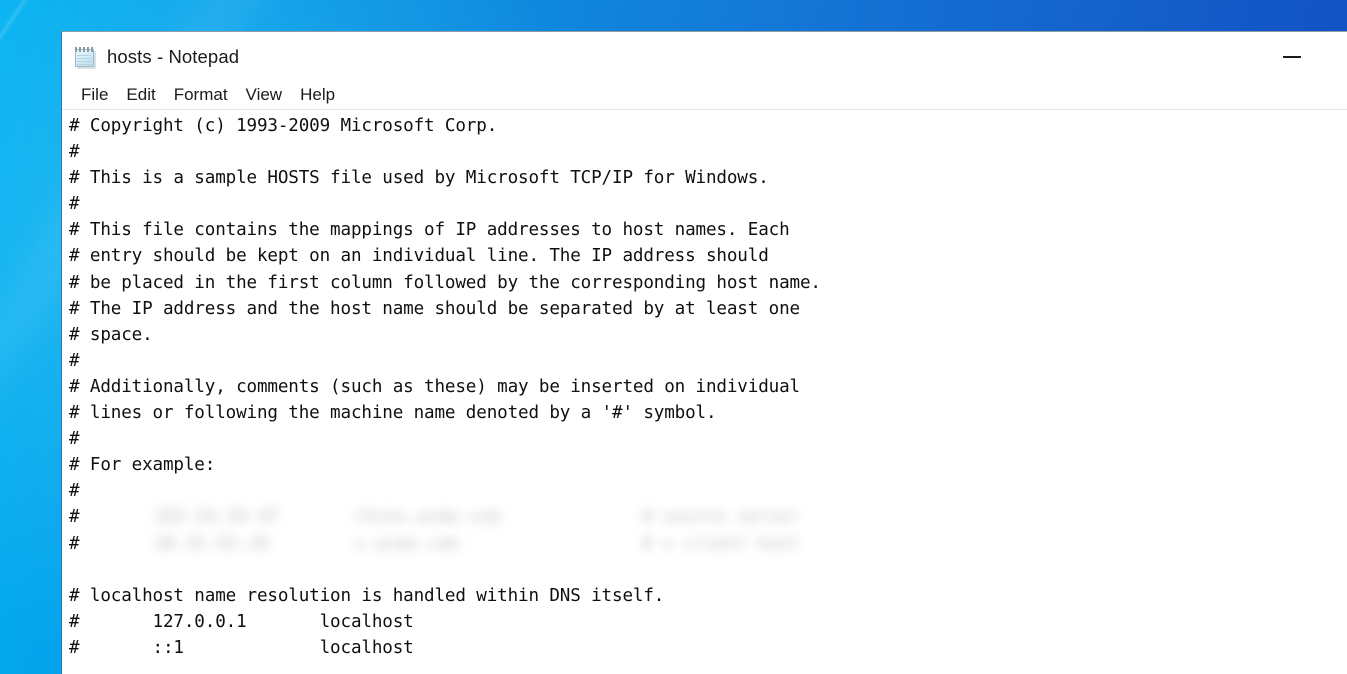 Image resolution: width=1347 pixels, height=674 pixels. Describe the element at coordinates (94, 95) in the screenshot. I see `menu-item-file: File` at that location.